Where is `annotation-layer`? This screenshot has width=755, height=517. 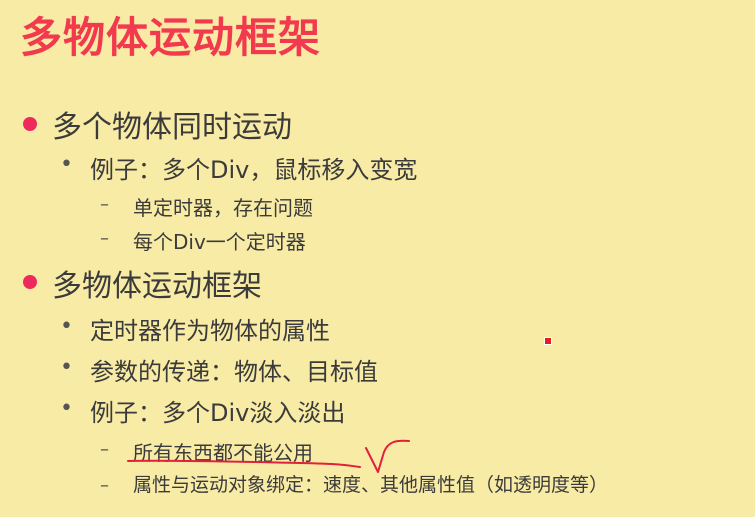 annotation-layer is located at coordinates (268, 456).